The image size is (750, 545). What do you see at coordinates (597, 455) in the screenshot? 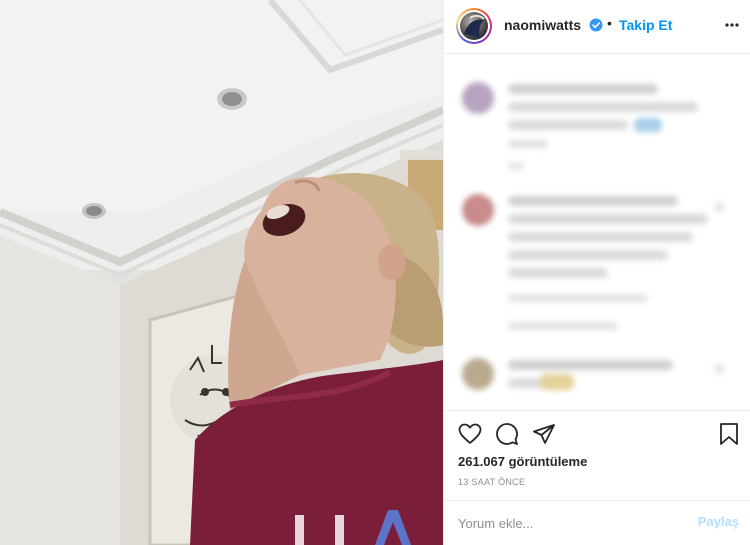
I see `post-actions: 261.067 görüntüleme 13 SAAT ÖNCE` at bounding box center [597, 455].